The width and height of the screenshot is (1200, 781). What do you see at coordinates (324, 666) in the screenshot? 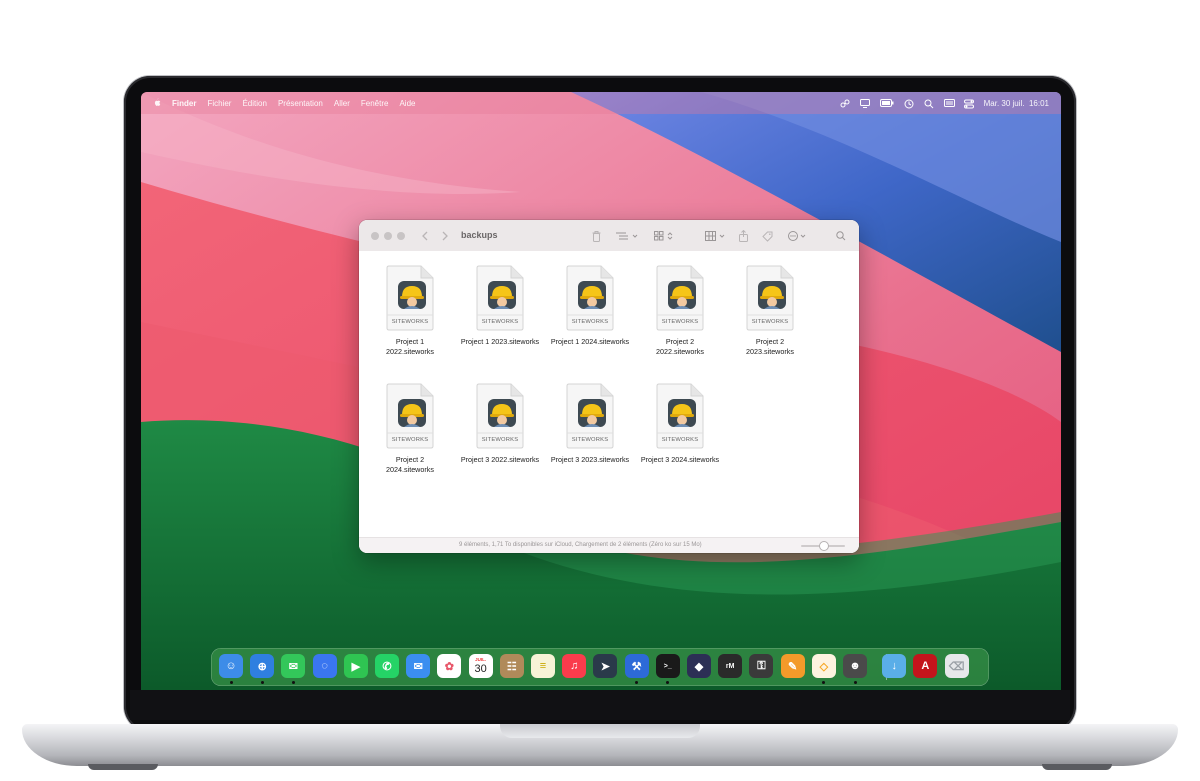
I see `dock-app-signal: ◌` at bounding box center [324, 666].